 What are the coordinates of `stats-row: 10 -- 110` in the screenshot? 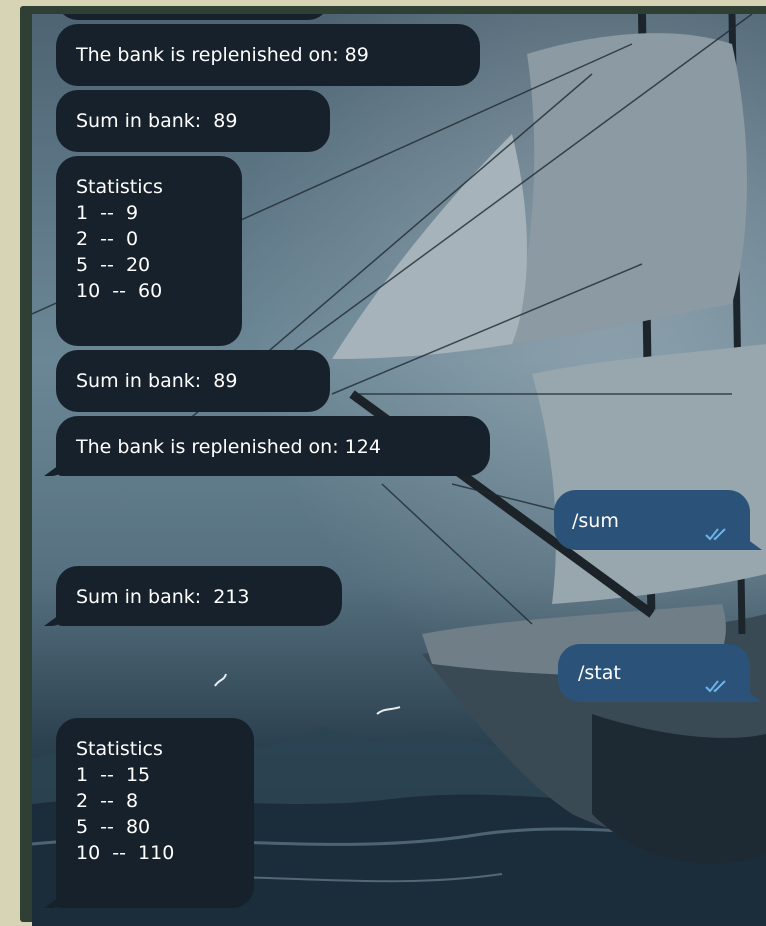 It's located at (125, 853).